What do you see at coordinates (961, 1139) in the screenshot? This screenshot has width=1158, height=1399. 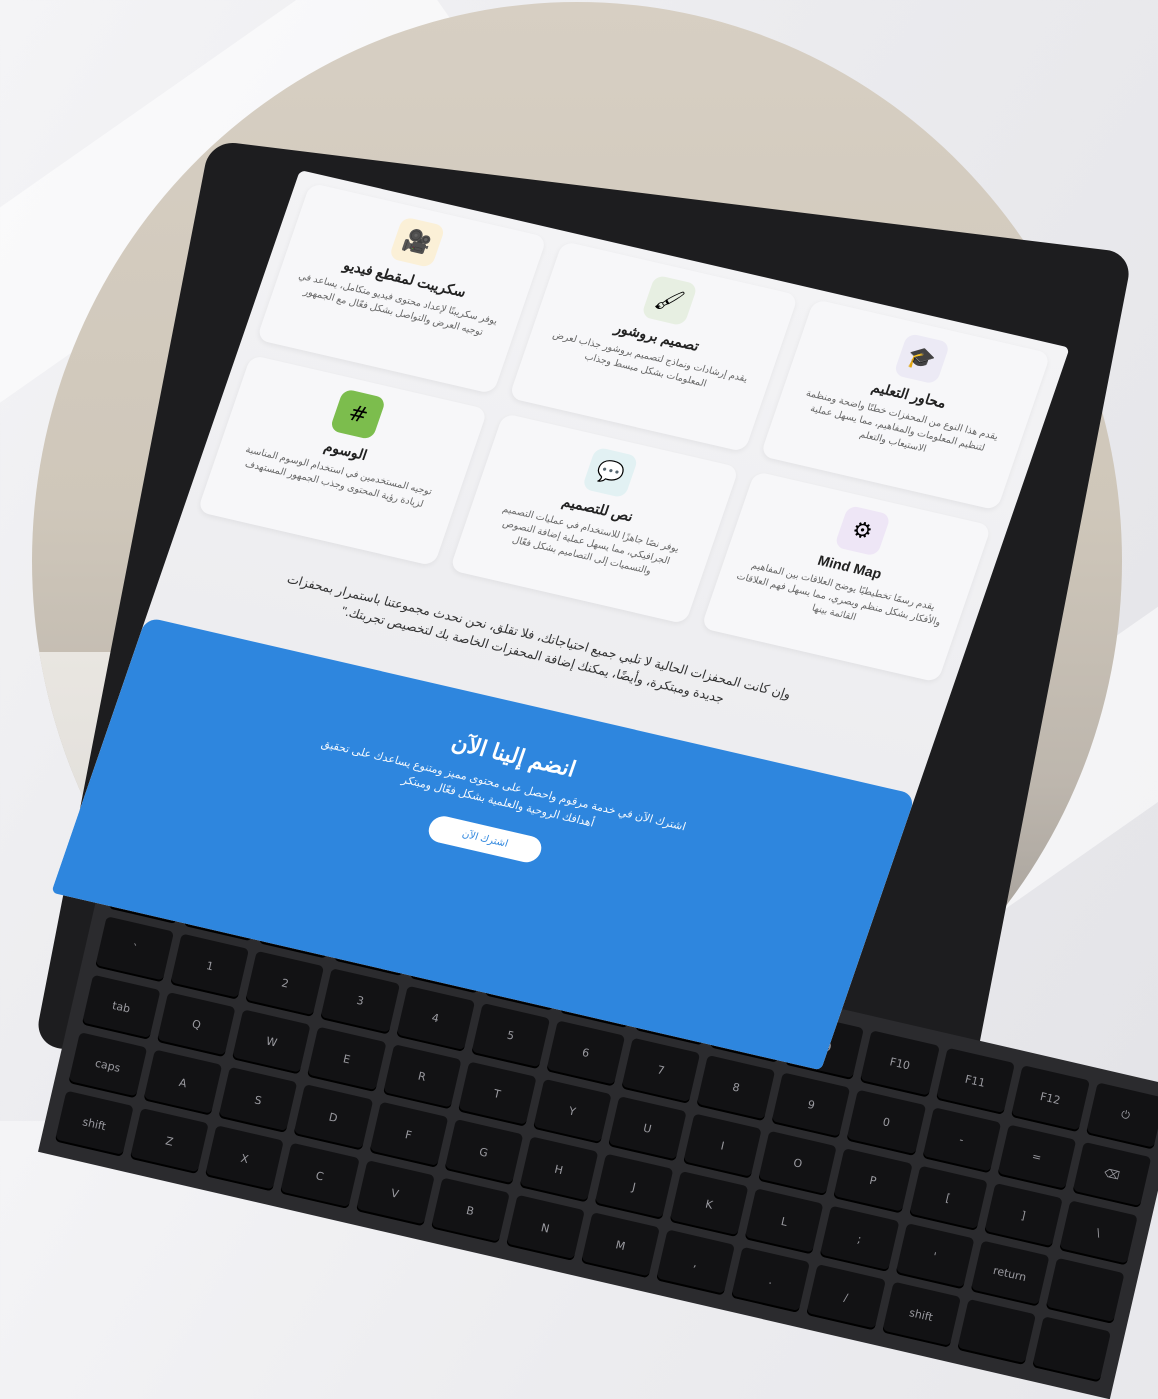 I see `keyboard-key: -` at bounding box center [961, 1139].